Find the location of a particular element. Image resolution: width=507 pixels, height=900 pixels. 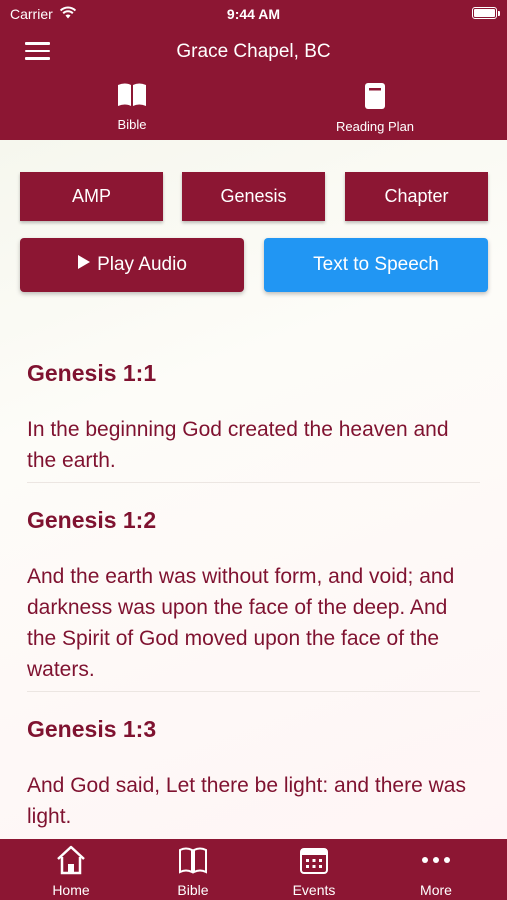

verse-reference: Genesis 1:2 is located at coordinates (92, 520).